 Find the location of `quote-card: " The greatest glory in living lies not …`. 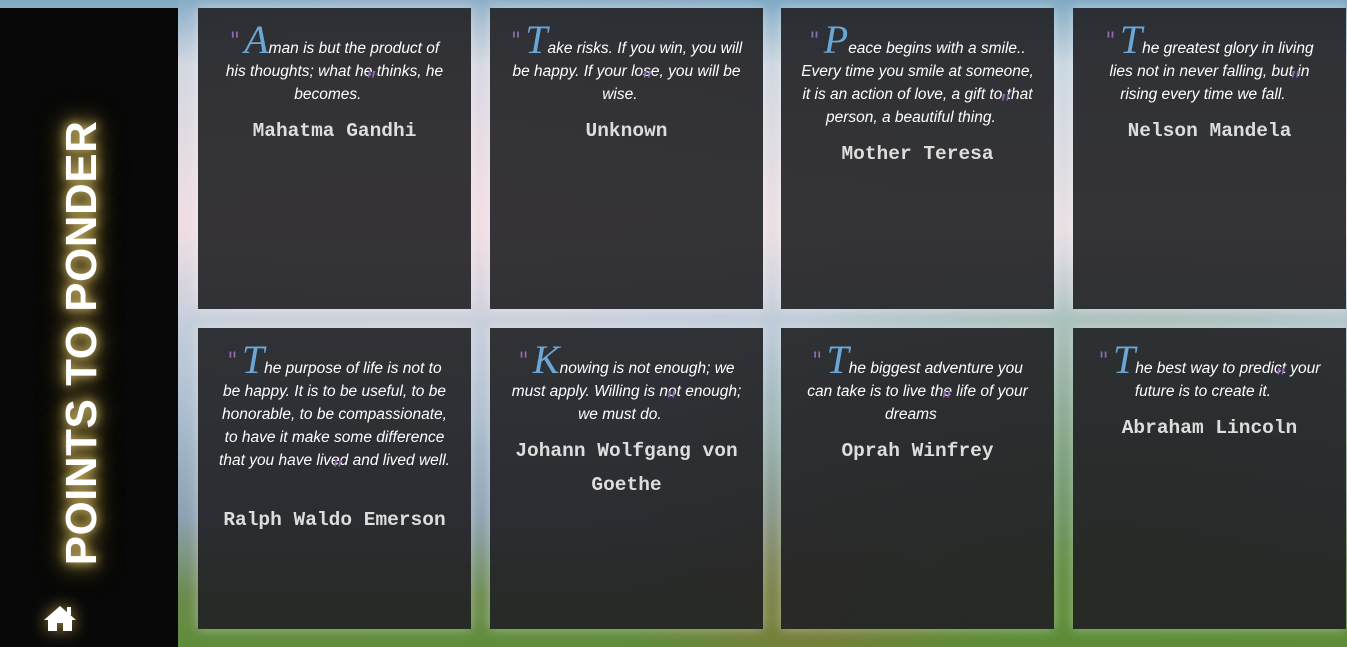

quote-card: " The greatest glory in living lies not … is located at coordinates (1209, 158).